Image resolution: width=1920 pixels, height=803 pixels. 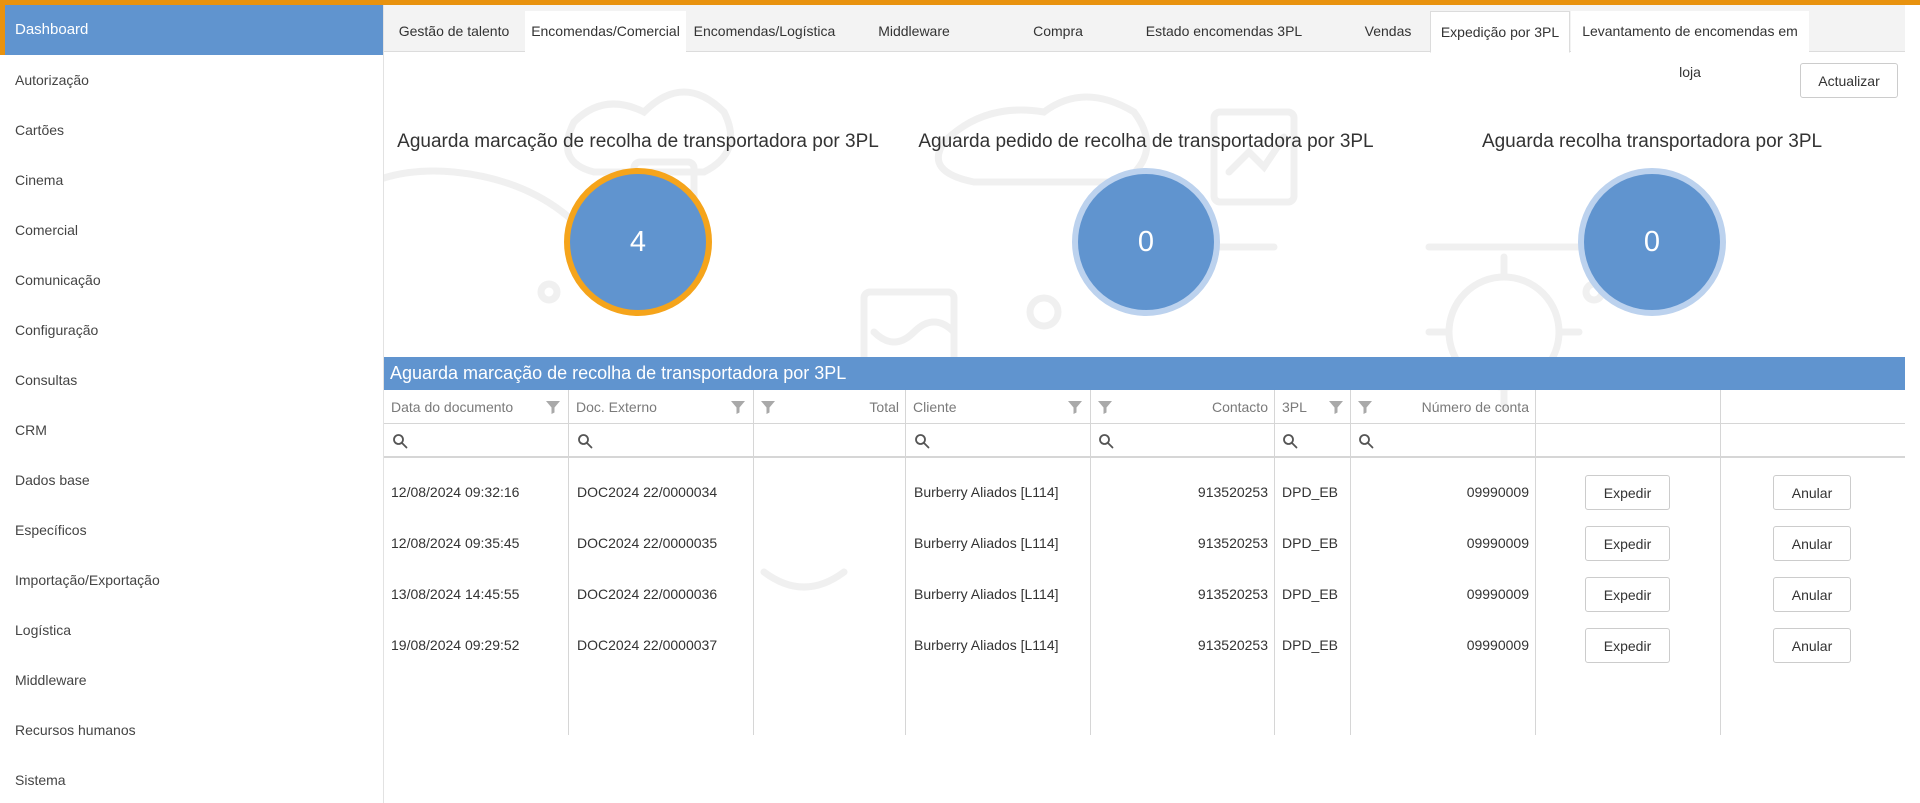 I want to click on cell-date: 12/08/2024 09:32:16, so click(x=455, y=492).